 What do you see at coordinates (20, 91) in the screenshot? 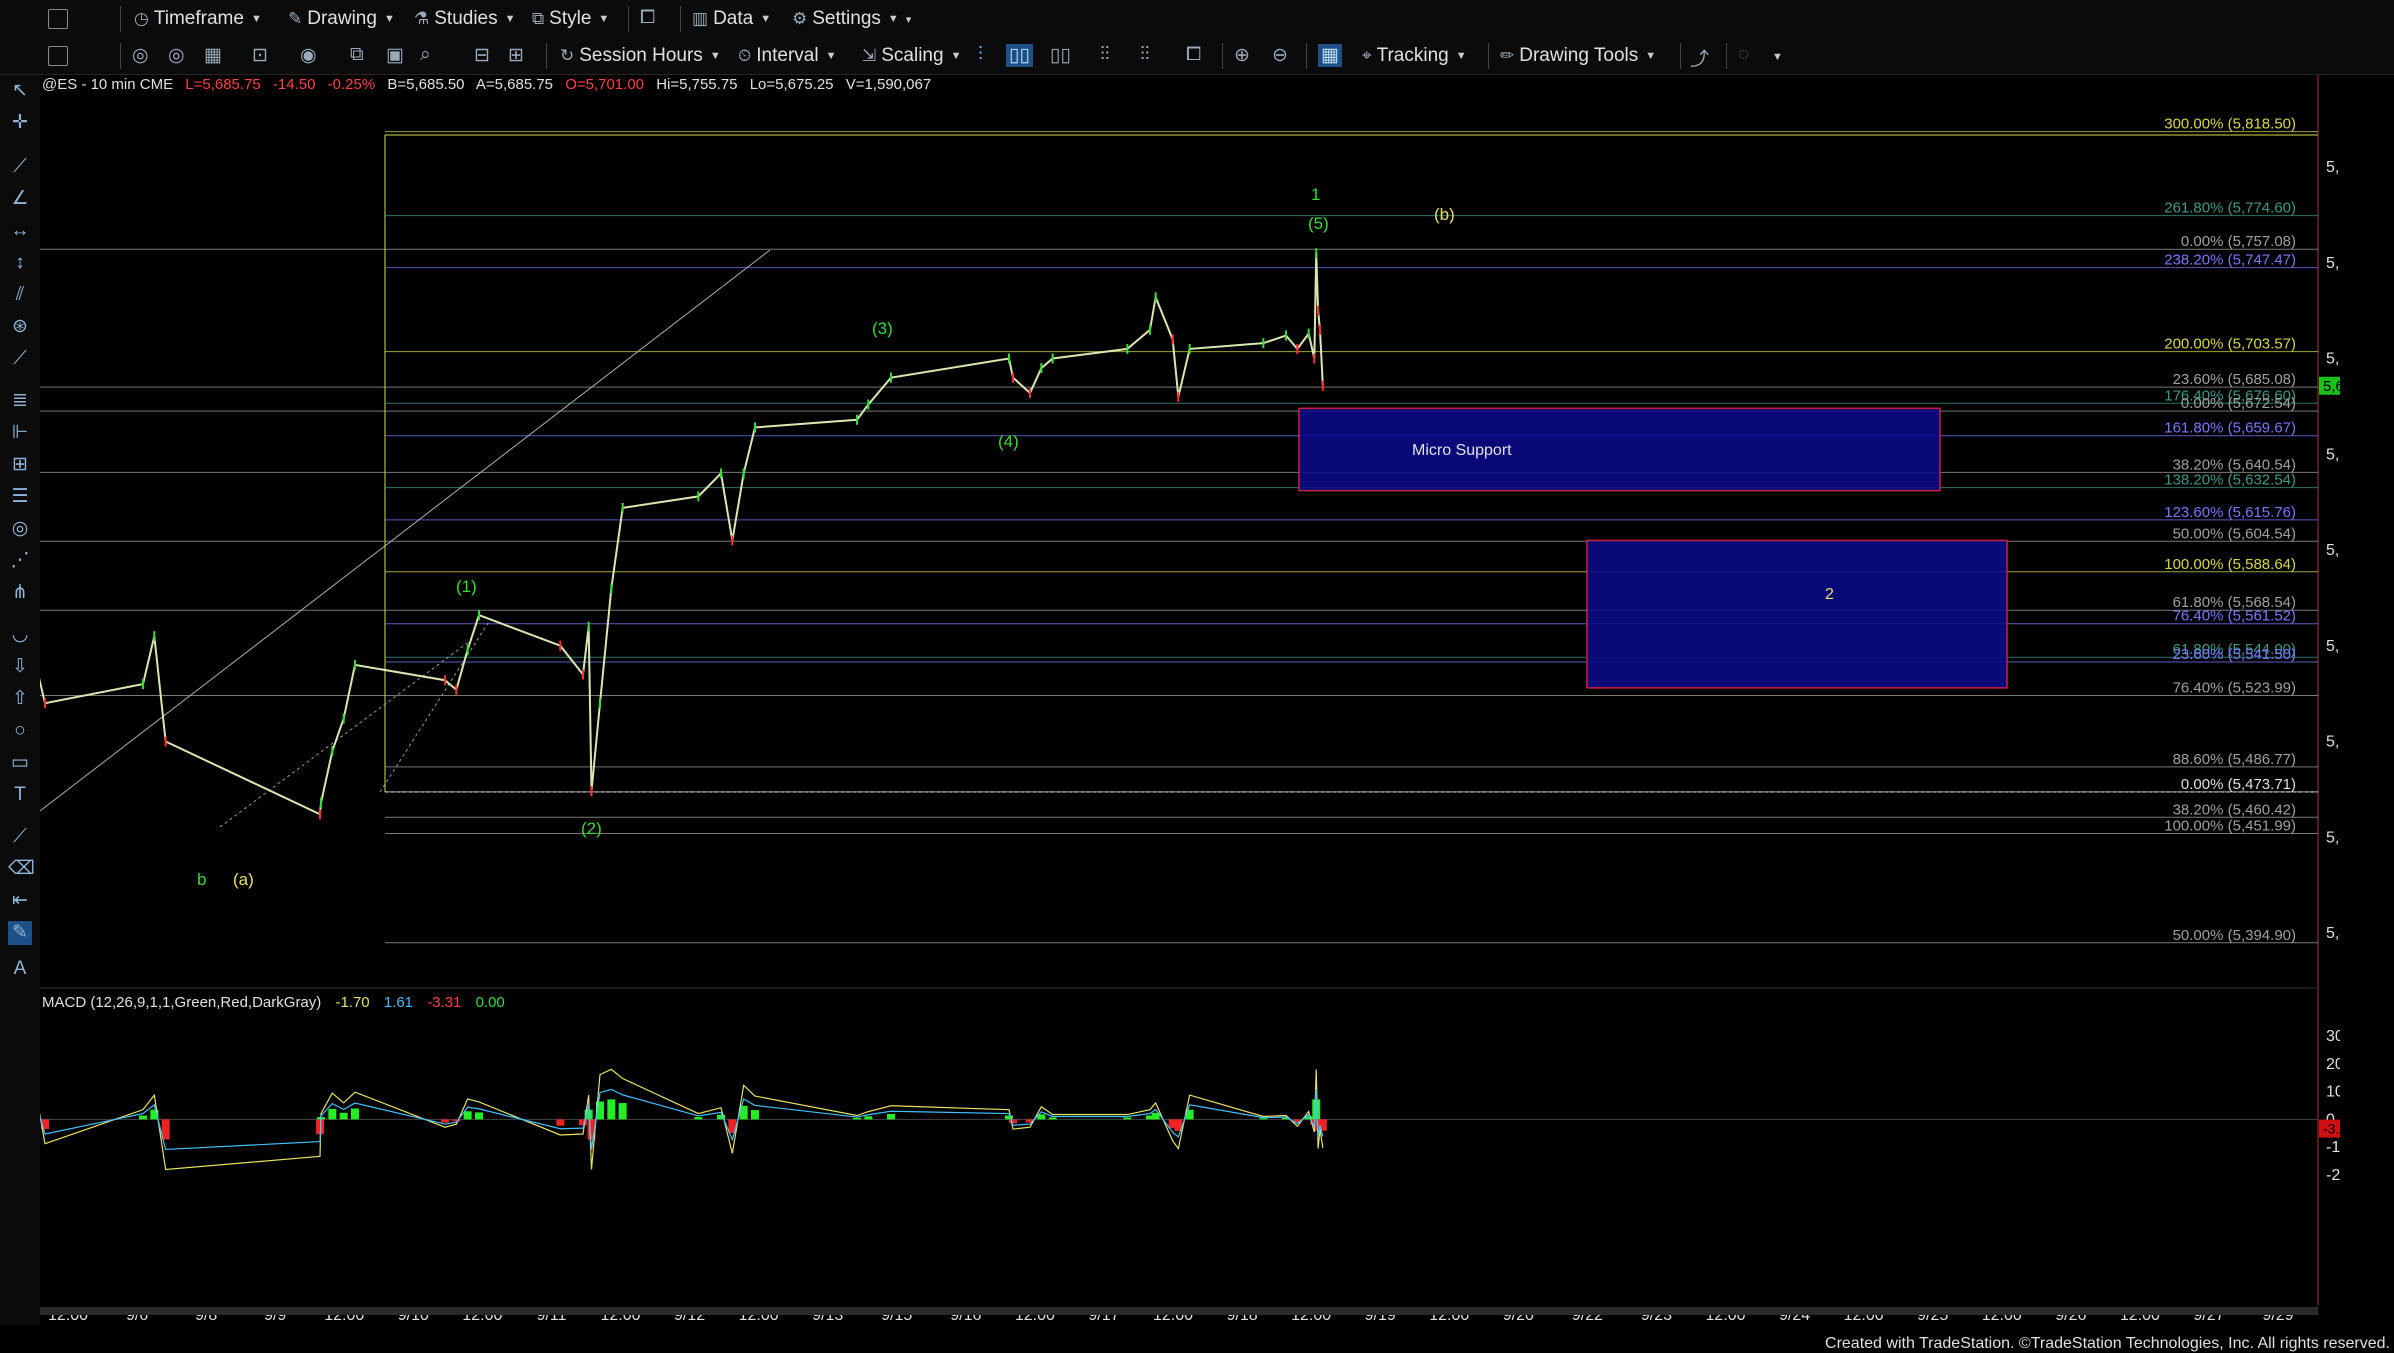
I see `pointer-icon: ↖` at bounding box center [20, 91].